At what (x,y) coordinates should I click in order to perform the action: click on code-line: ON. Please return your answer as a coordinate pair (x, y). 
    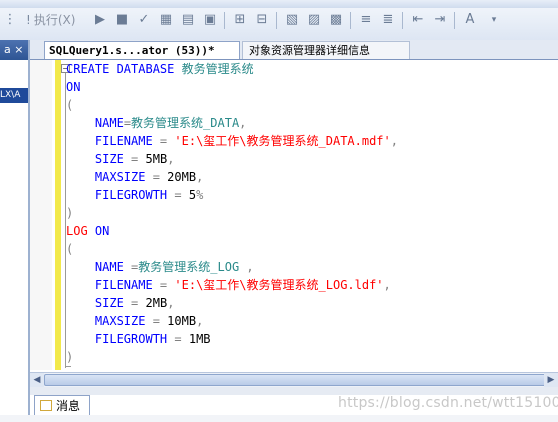
    Looking at the image, I should click on (73, 87).